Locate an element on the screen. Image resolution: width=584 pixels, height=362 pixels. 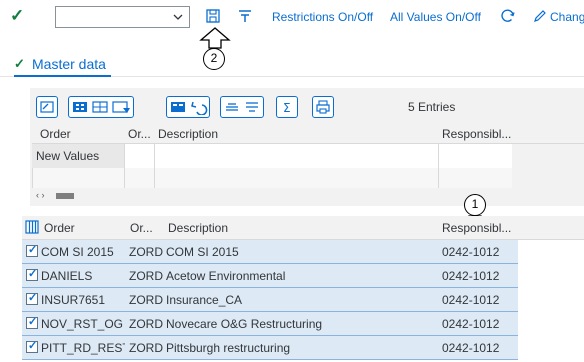
empty-input-row is located at coordinates (272, 178).